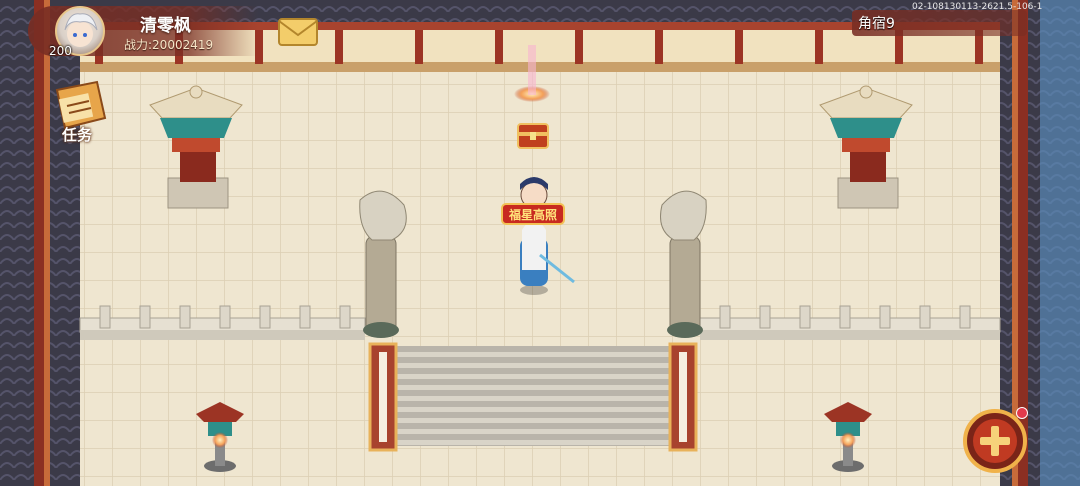 The image size is (1080, 486). What do you see at coordinates (533, 136) in the screenshot?
I see `treasure-chest-icon` at bounding box center [533, 136].